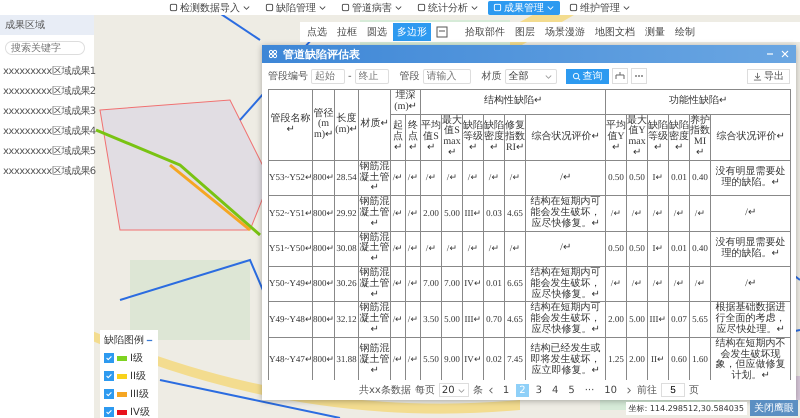 This screenshot has height=418, width=800. What do you see at coordinates (446, 76) in the screenshot?
I see `input-field: 请输入` at bounding box center [446, 76].